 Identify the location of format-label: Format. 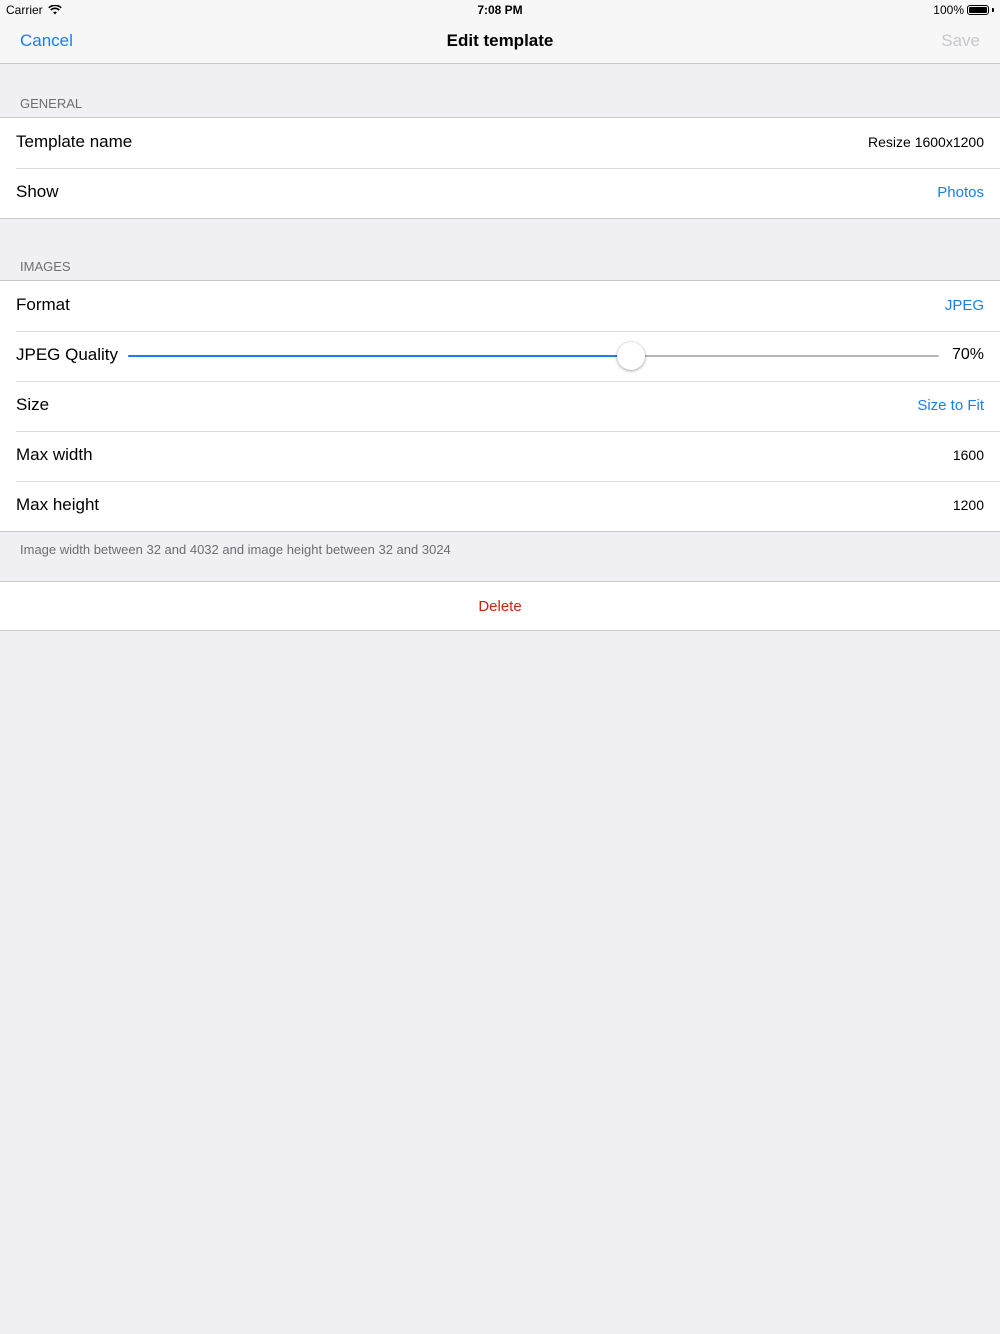
(43, 304).